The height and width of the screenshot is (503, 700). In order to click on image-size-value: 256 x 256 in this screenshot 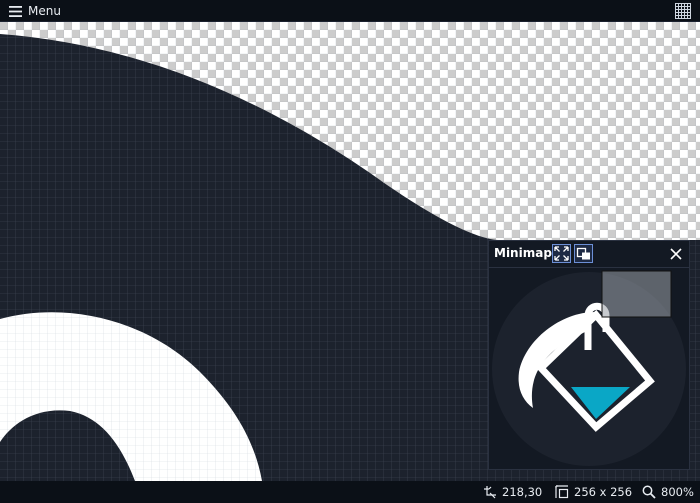, I will do `click(603, 492)`.